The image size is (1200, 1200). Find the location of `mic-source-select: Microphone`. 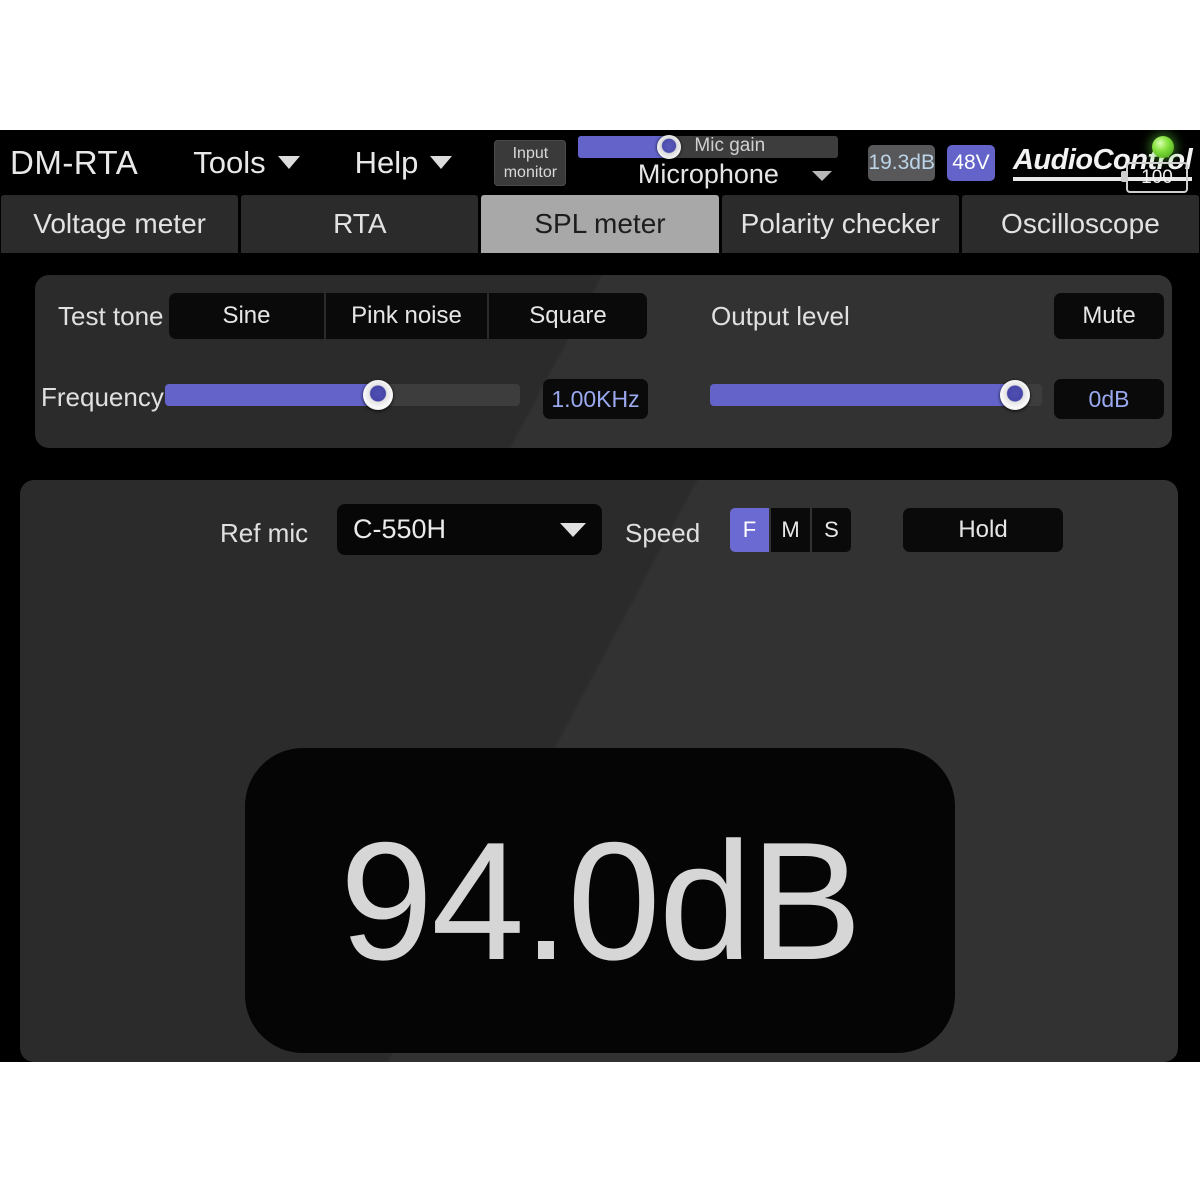

mic-source-select: Microphone is located at coordinates (708, 174).